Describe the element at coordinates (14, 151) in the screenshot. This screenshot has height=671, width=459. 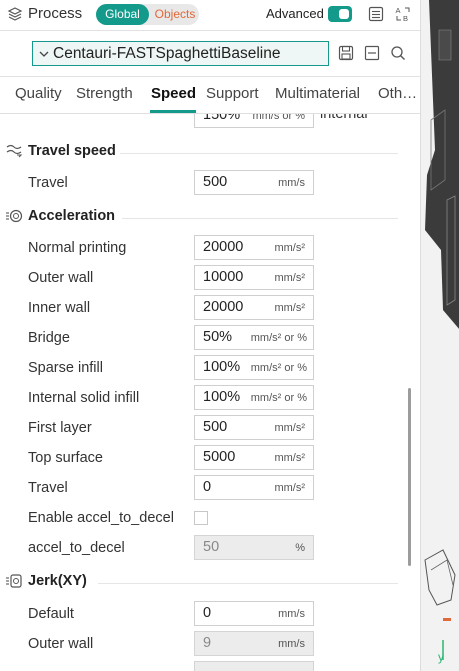
I see `travel-speed-icon` at that location.